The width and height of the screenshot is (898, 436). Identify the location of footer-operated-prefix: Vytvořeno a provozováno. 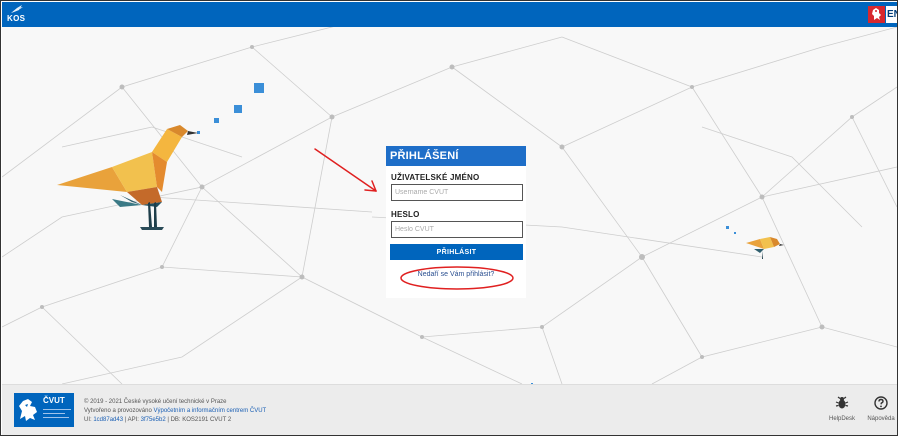
(118, 411).